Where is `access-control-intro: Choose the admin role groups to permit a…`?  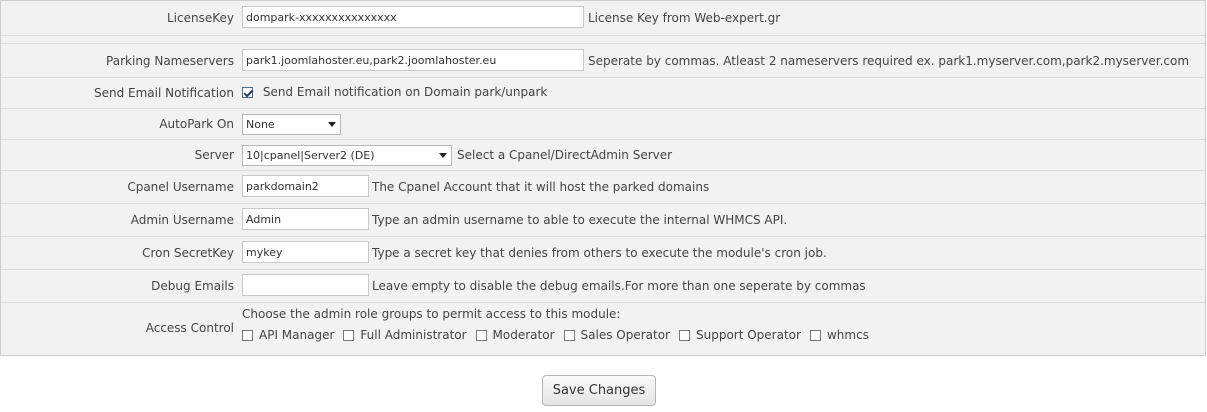 access-control-intro: Choose the admin role groups to permit a… is located at coordinates (431, 314).